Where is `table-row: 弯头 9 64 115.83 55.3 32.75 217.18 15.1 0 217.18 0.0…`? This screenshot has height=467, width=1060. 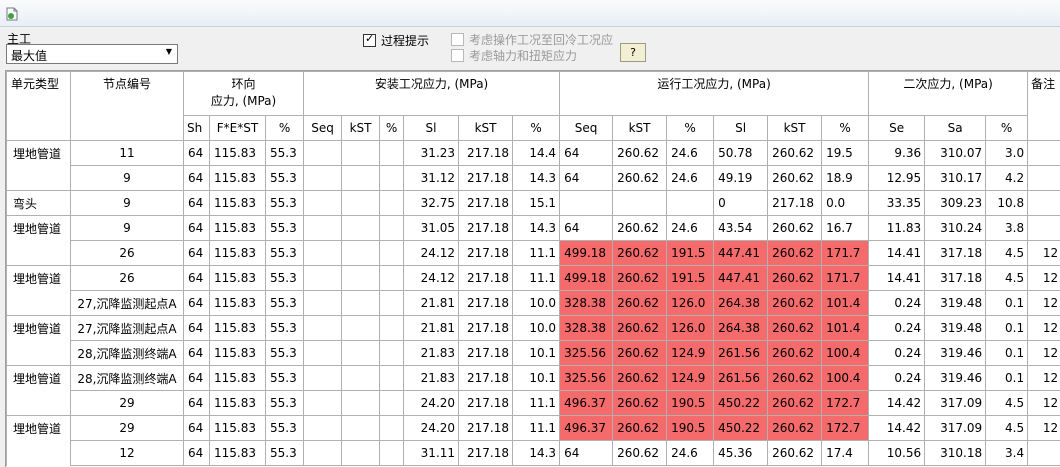
table-row: 弯头 9 64 115.83 55.3 32.75 217.18 15.1 0 217.18 0.0… is located at coordinates (533, 203).